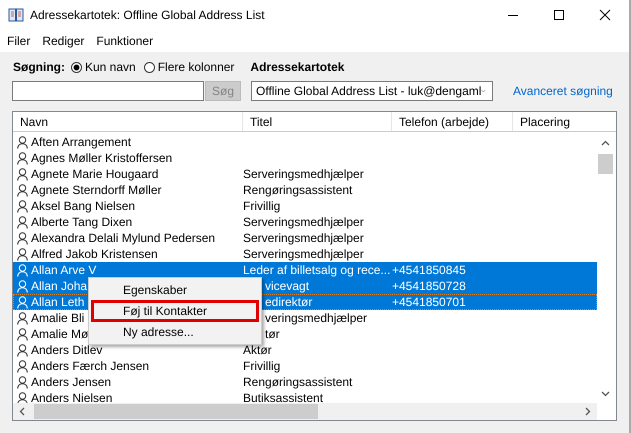  I want to click on horizontal-scrollbar, so click(305, 411).